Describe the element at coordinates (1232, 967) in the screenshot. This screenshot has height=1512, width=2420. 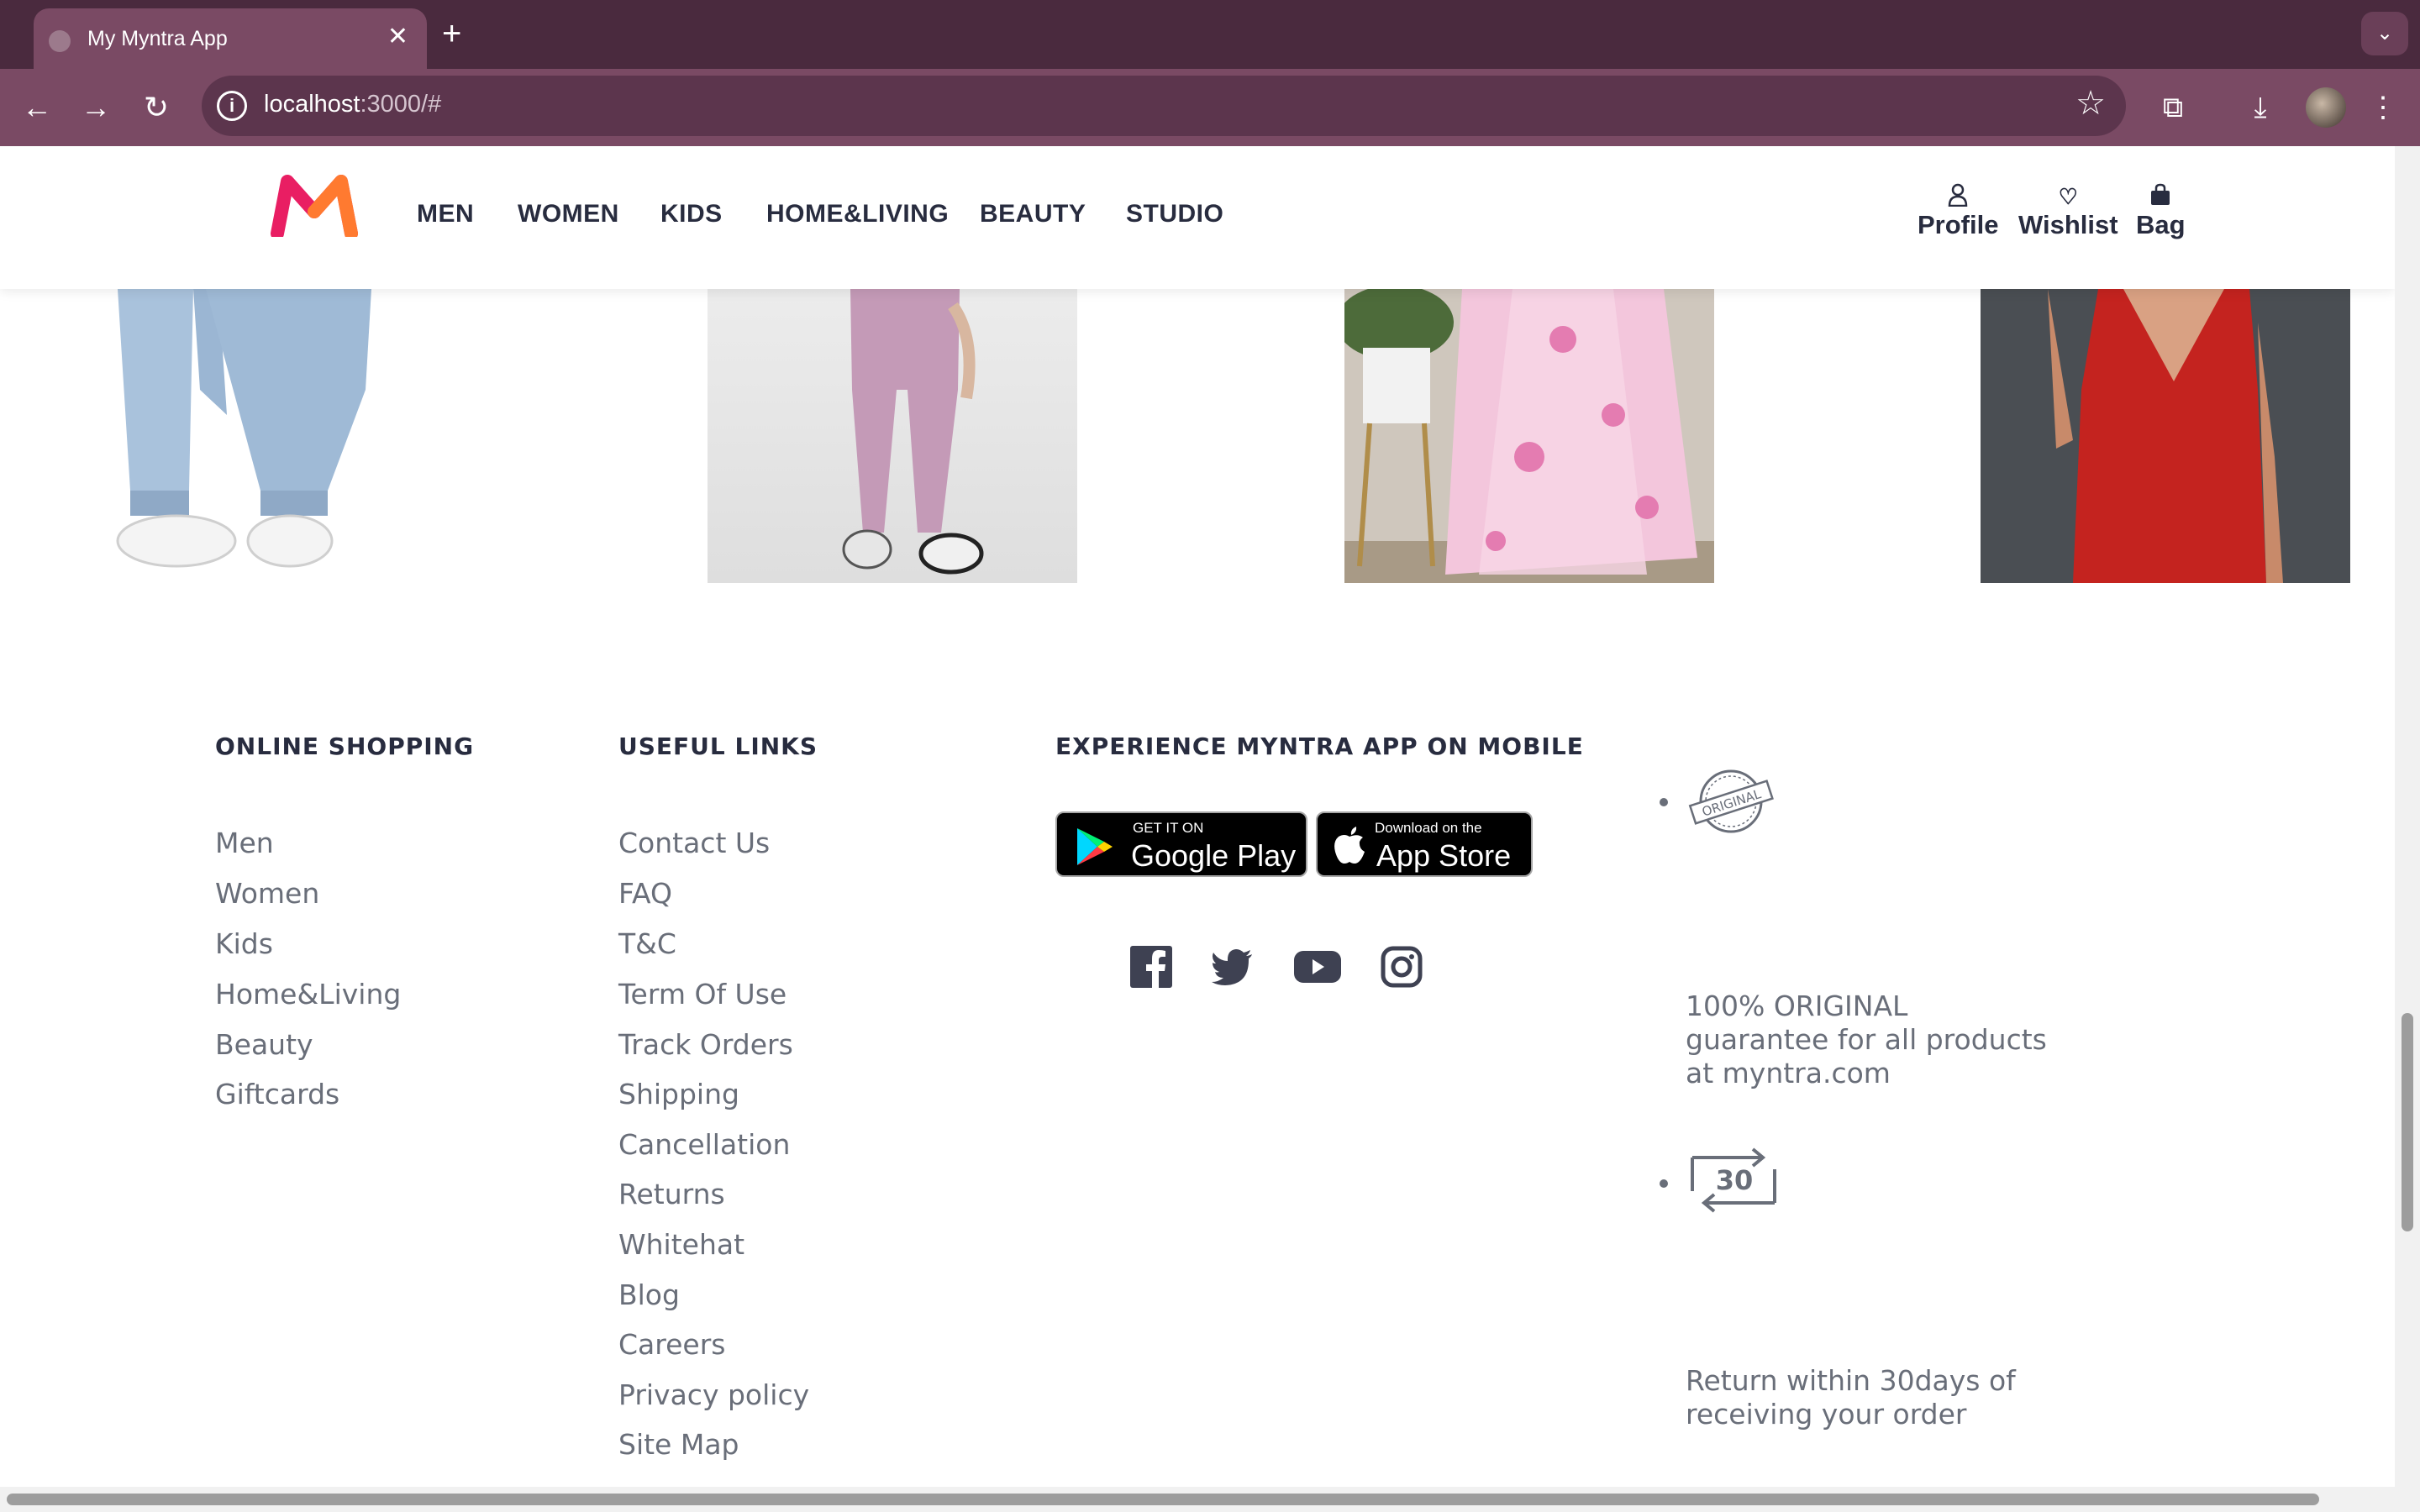
I see `twitter-icon` at that location.